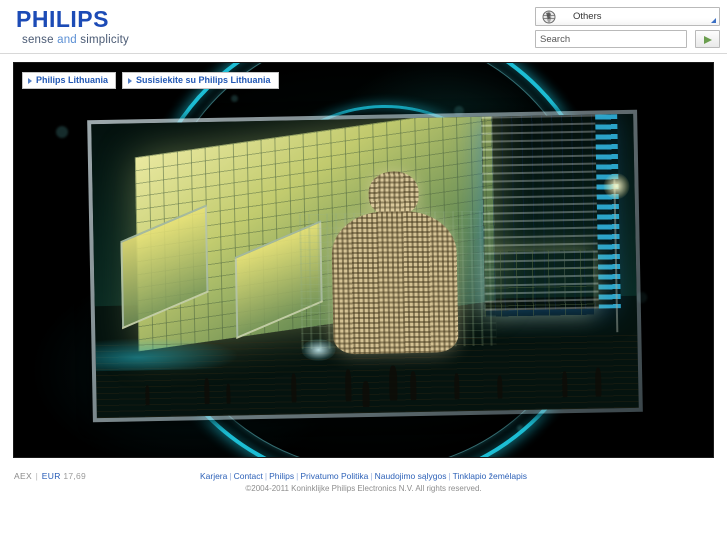 The width and height of the screenshot is (727, 545). I want to click on footer-link-philips: Philips, so click(281, 476).